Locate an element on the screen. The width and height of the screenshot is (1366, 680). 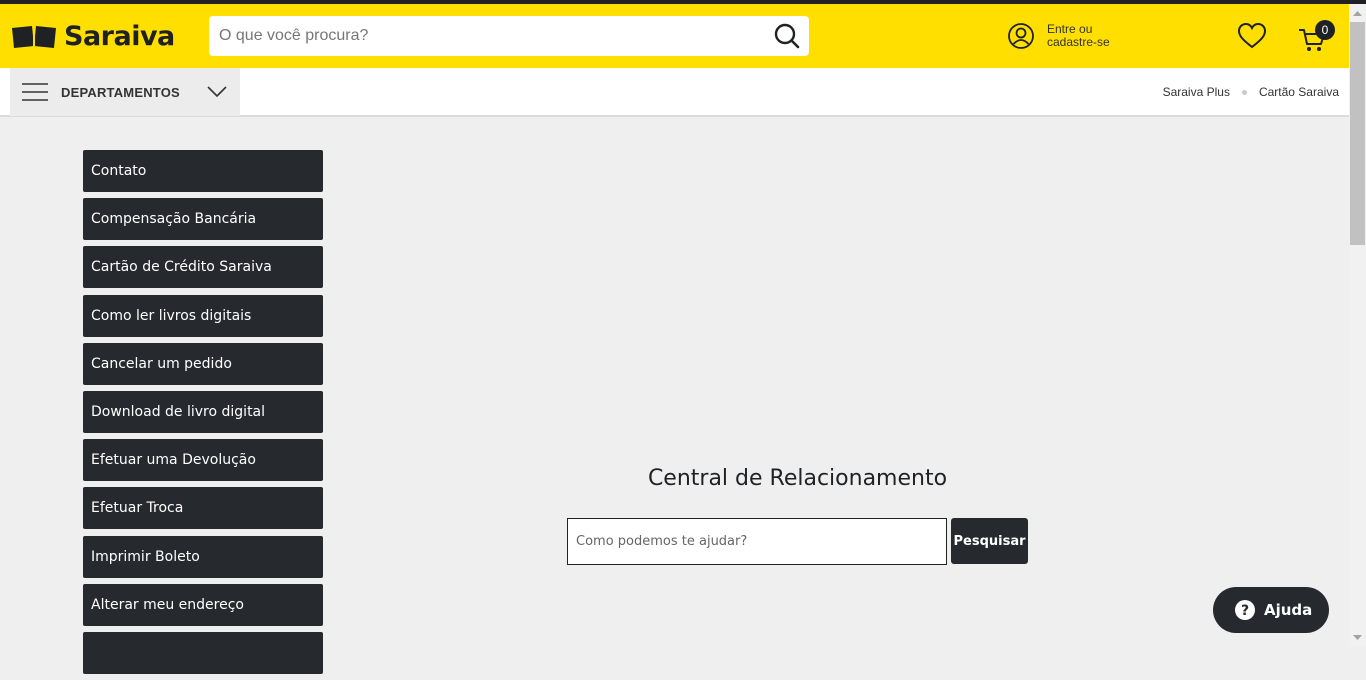
help-chat-button: ? Ajuda is located at coordinates (1271, 610).